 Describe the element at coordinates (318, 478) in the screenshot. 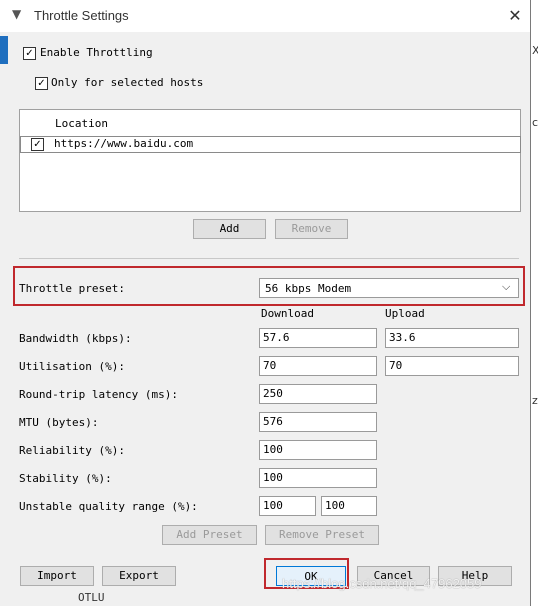

I see `stability-input: 100` at that location.